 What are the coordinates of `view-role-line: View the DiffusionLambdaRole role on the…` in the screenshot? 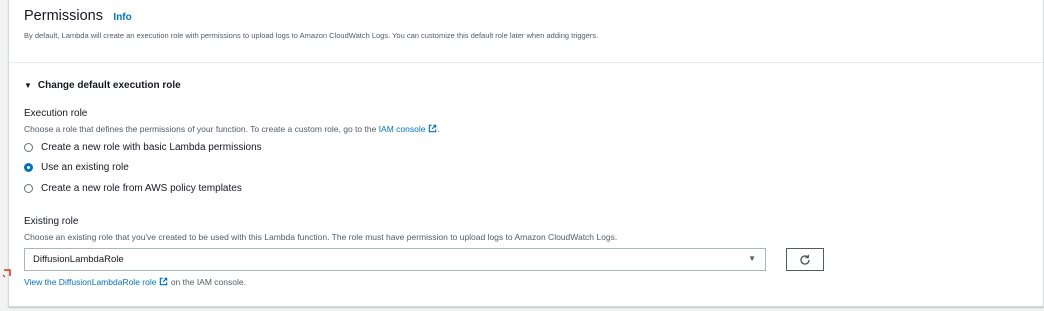 It's located at (135, 282).